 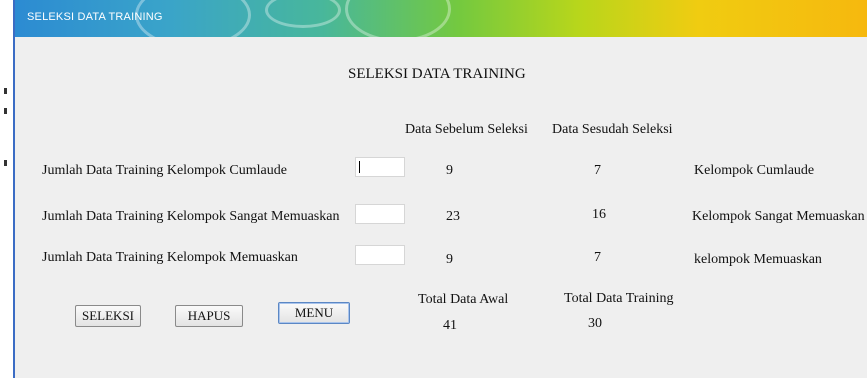 I want to click on window-titlebar: SELEKSI DATA TRAINING, so click(x=441, y=18).